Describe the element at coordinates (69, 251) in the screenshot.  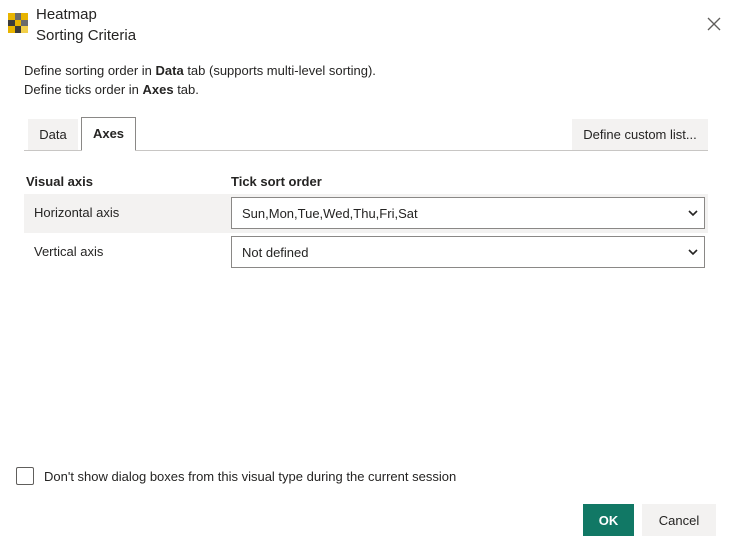
I see `row-label: Vertical axis` at that location.